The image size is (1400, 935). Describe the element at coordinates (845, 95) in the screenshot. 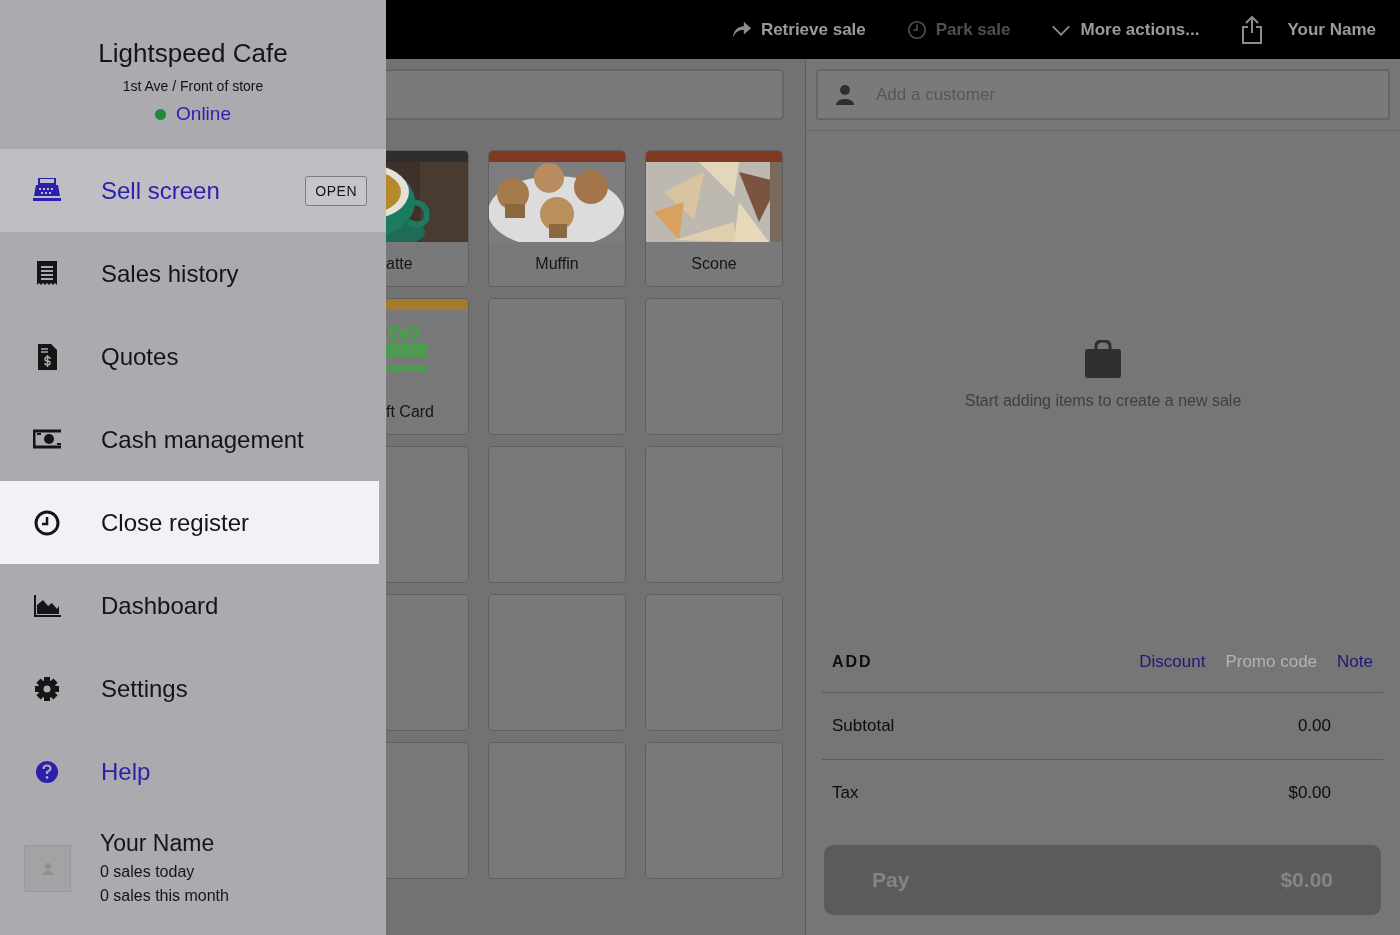

I see `person-icon` at that location.